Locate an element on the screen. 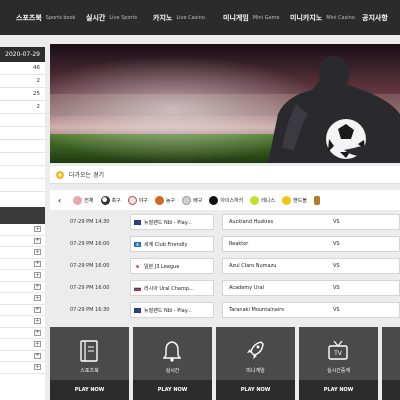 Image resolution: width=400 pixels, height=400 pixels. match-league-cell: 세계 Club Friendly is located at coordinates (172, 244).